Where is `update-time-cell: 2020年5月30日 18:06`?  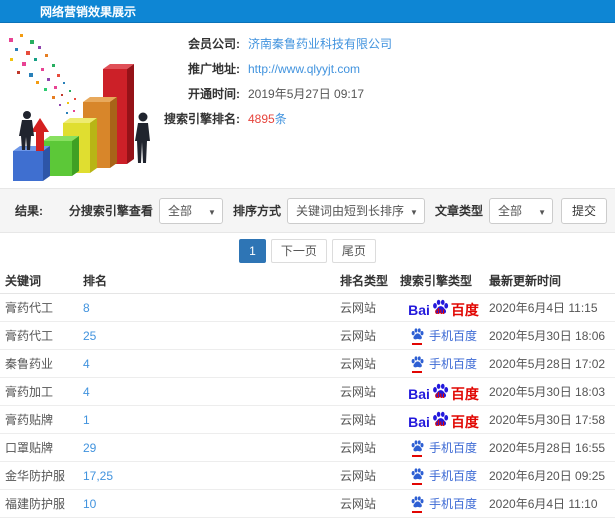
update-time-cell: 2020年5月30日 18:06 is located at coordinates (547, 336).